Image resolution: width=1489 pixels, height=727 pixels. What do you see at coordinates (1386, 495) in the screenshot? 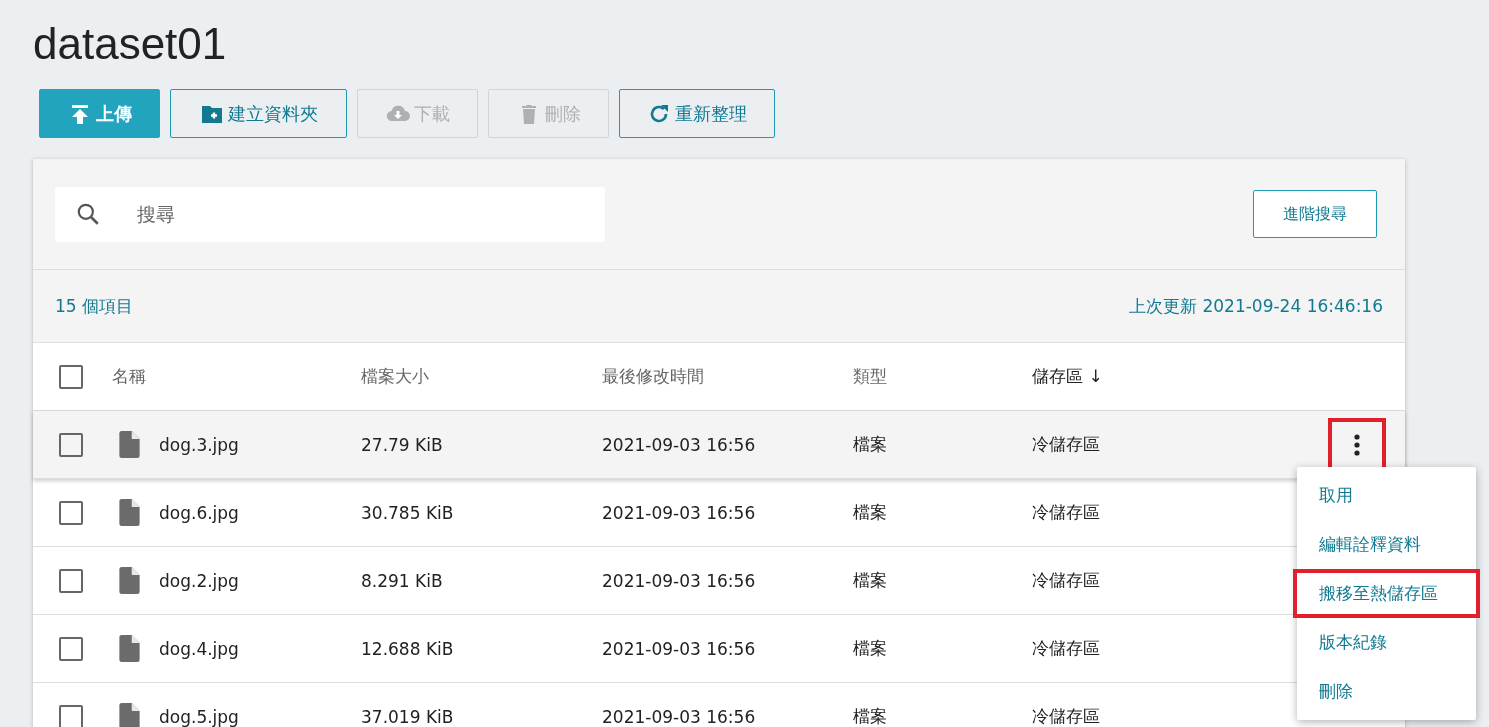
I see `menu-item: 取用` at bounding box center [1386, 495].